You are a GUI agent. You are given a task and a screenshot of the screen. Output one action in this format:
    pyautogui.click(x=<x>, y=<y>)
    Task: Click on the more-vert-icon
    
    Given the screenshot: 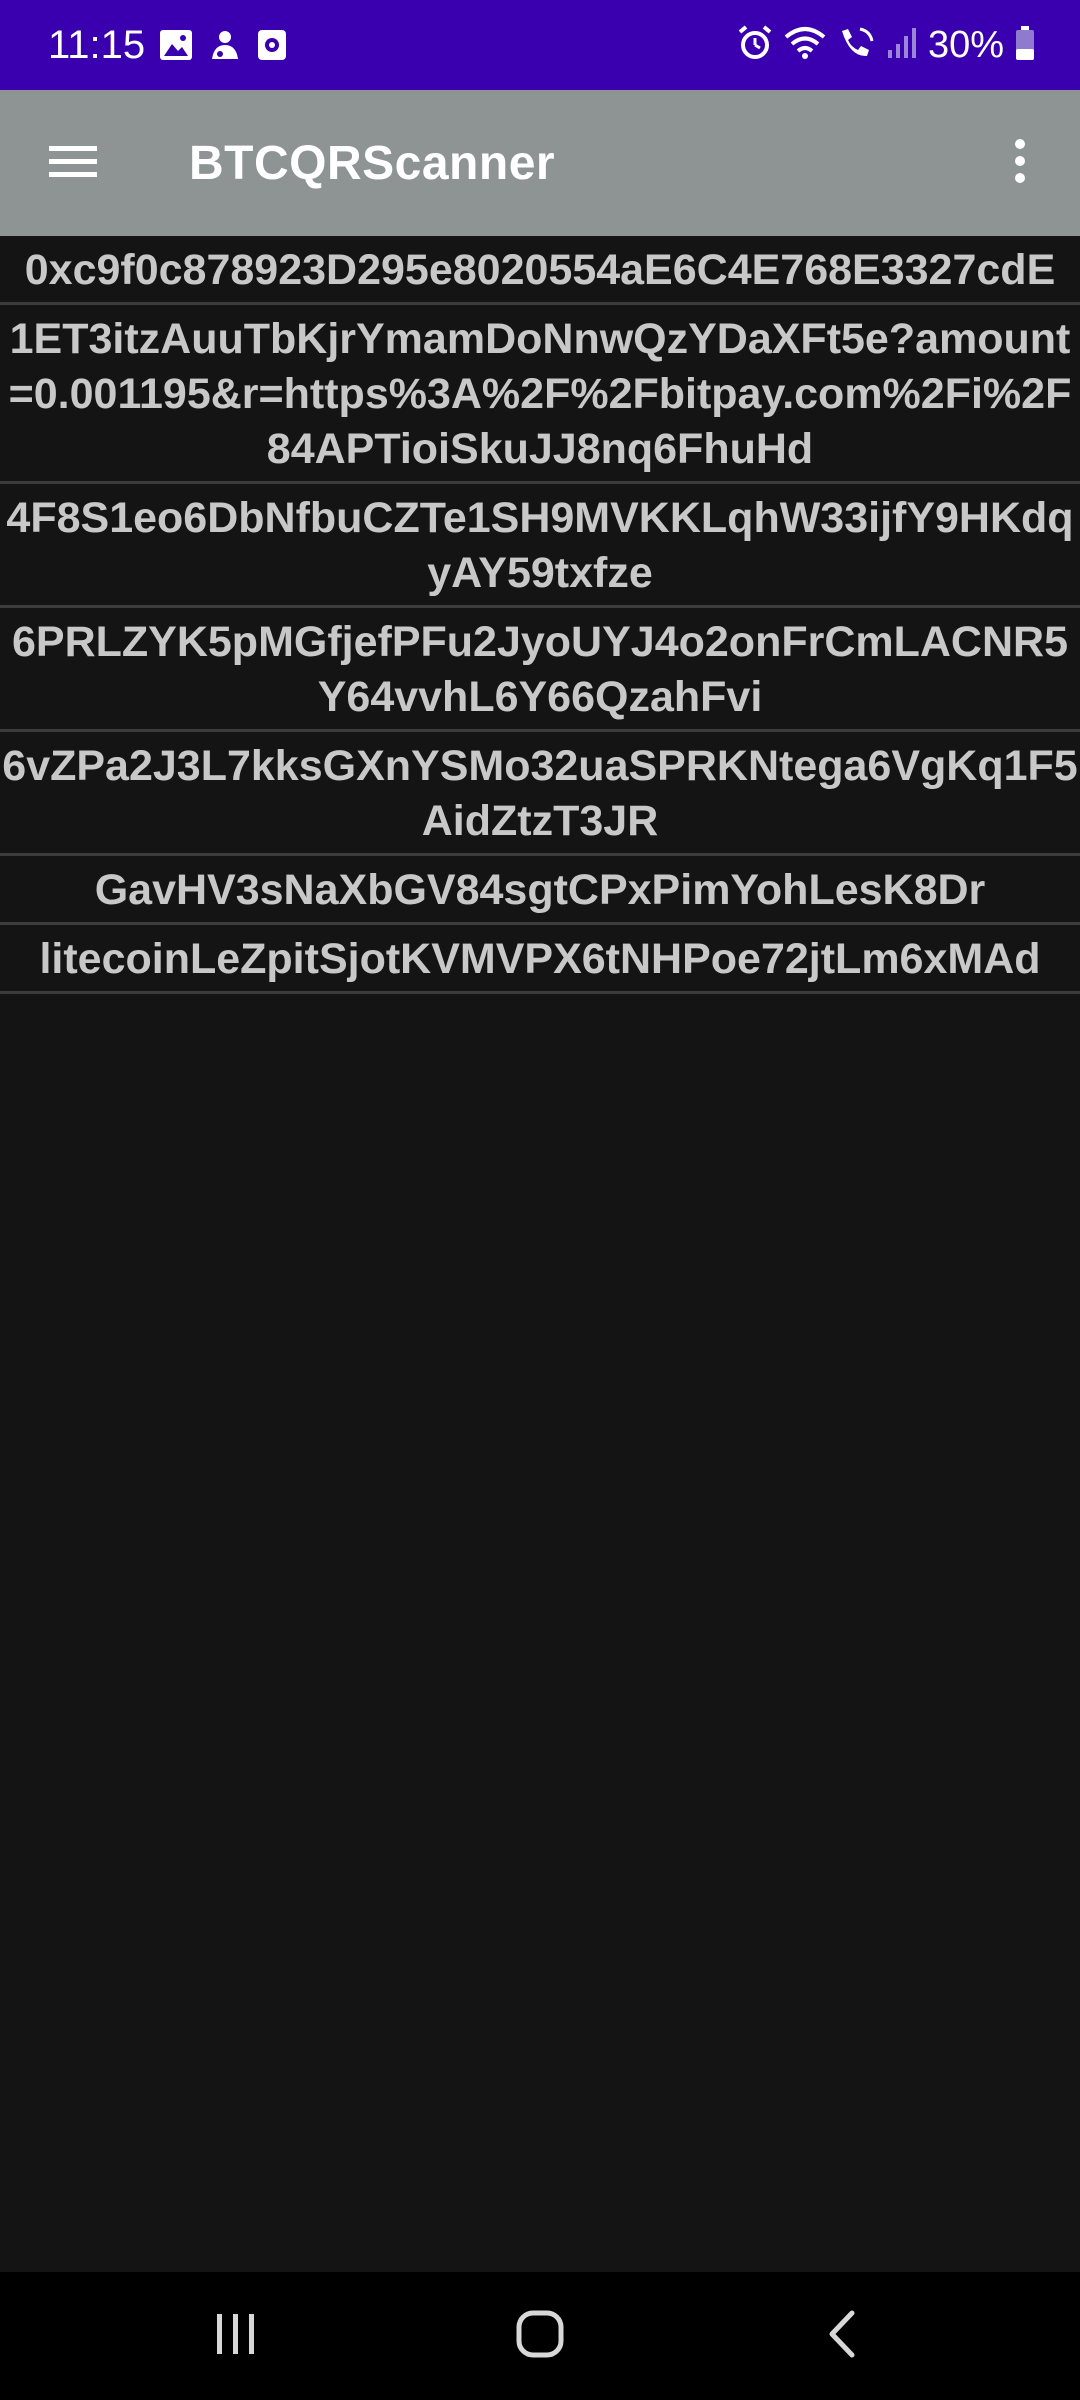 What is the action you would take?
    pyautogui.click(x=1020, y=163)
    